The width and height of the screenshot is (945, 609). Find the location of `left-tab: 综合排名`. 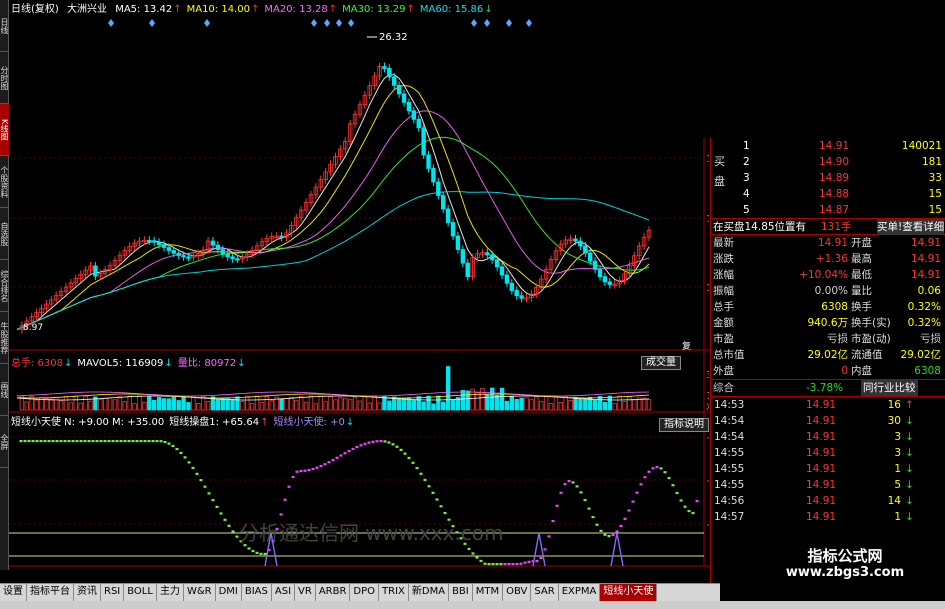

left-tab: 综合排名 is located at coordinates (4, 286).